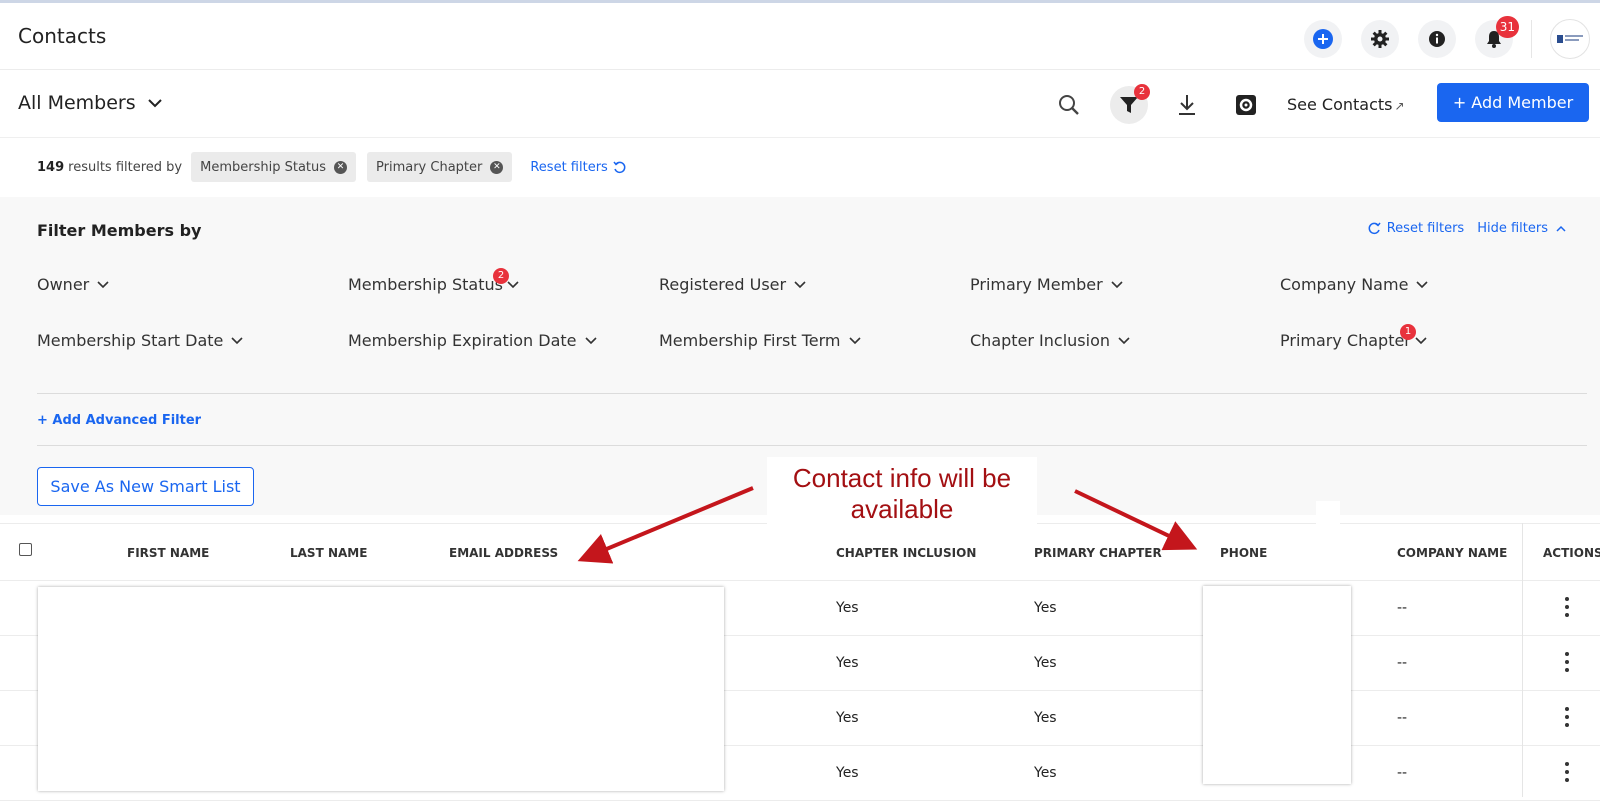 The height and width of the screenshot is (801, 1600). What do you see at coordinates (1512, 228) in the screenshot?
I see `hide-filters-button: Hide filters` at bounding box center [1512, 228].